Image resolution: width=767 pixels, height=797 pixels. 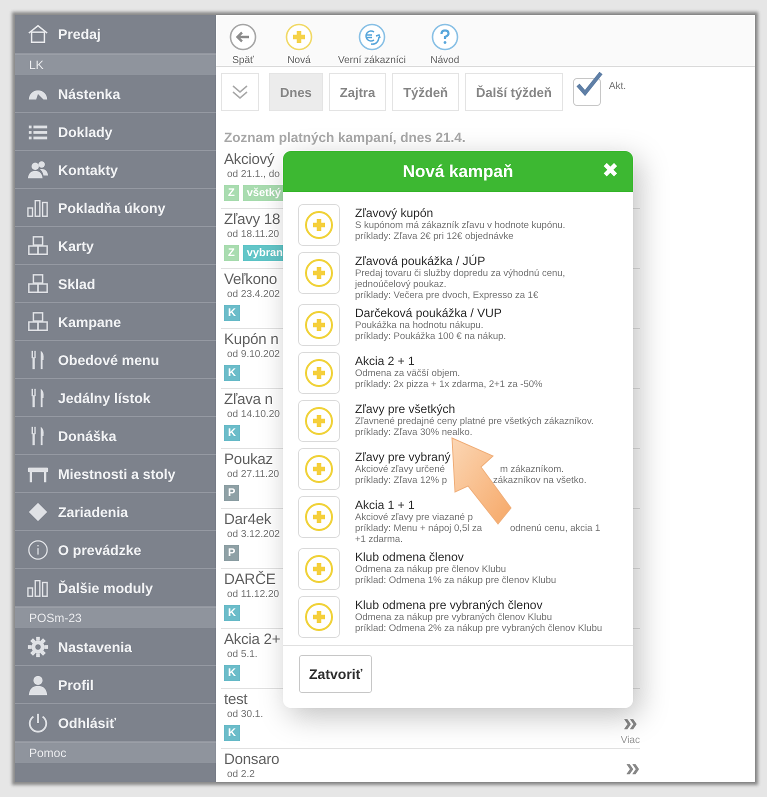 I want to click on menu-item: Jedálny lístok, so click(x=115, y=398).